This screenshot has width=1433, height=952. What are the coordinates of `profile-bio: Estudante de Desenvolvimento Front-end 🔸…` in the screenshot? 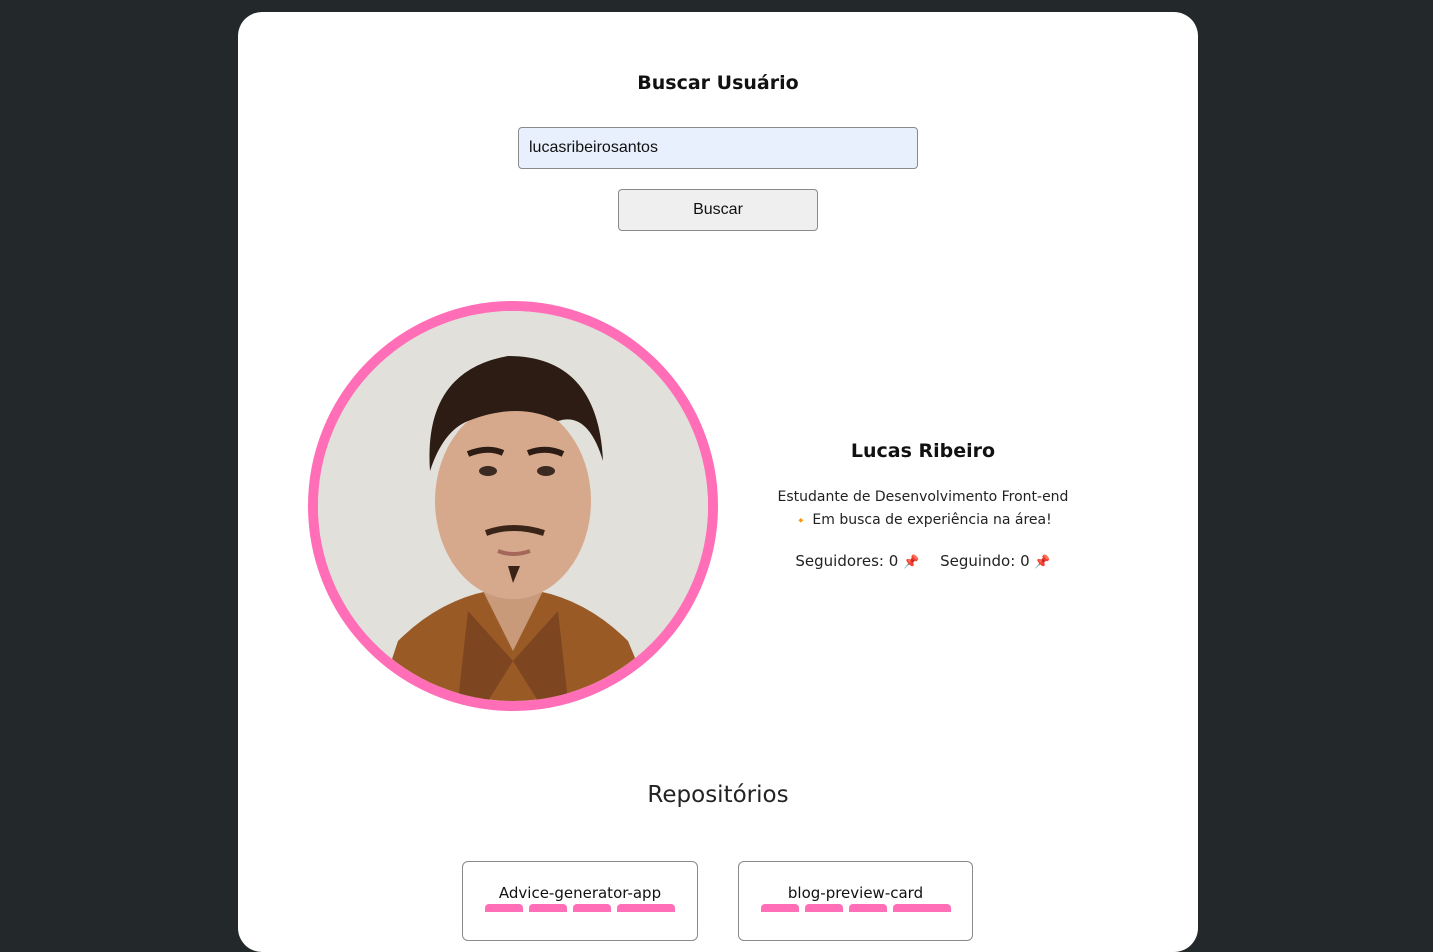 It's located at (923, 509).